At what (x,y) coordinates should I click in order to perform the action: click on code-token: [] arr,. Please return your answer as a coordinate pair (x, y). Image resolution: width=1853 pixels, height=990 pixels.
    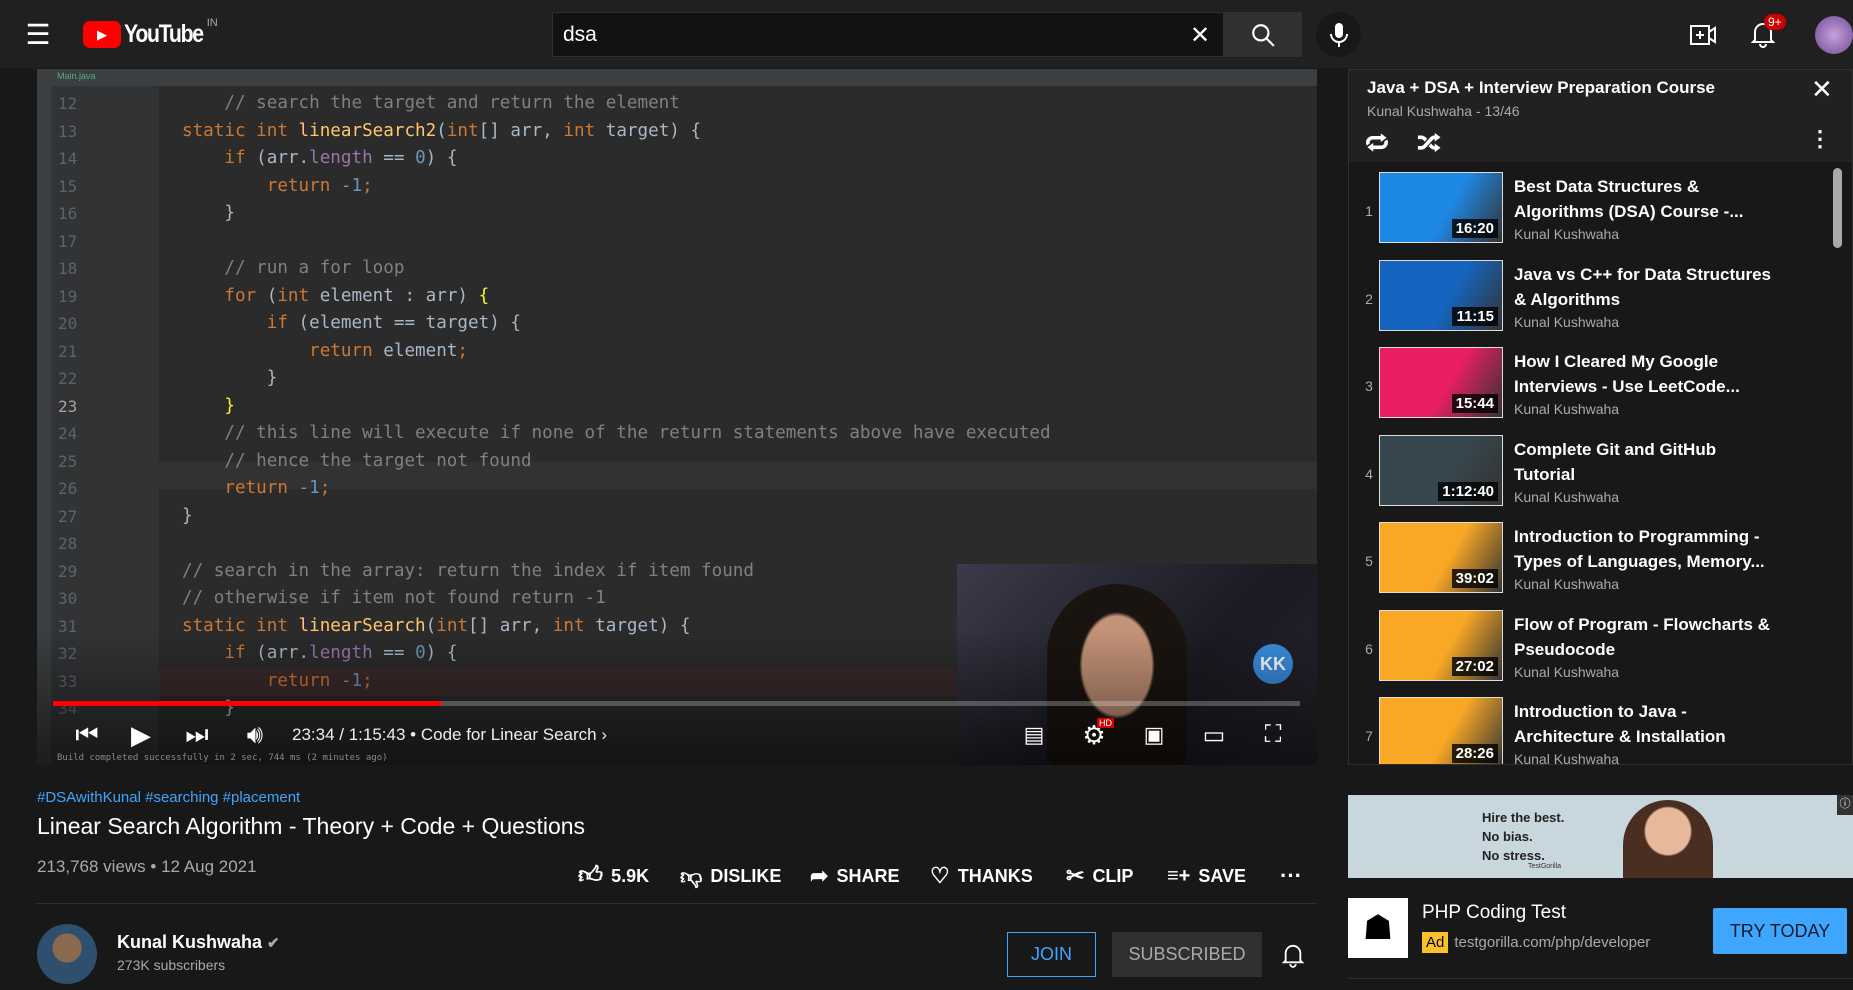
    Looking at the image, I should click on (521, 130).